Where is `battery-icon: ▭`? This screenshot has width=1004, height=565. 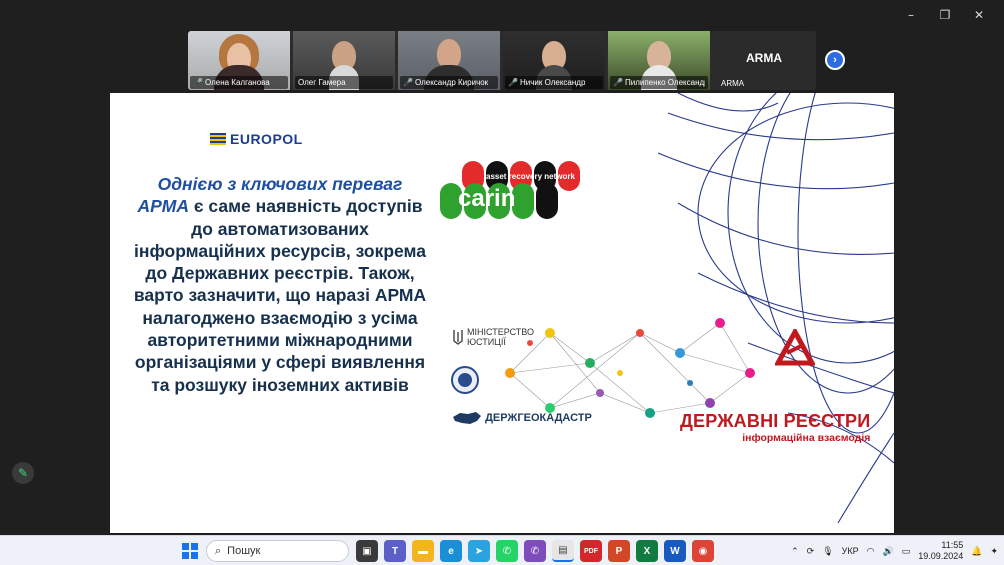
battery-icon: ▭ is located at coordinates (906, 551).